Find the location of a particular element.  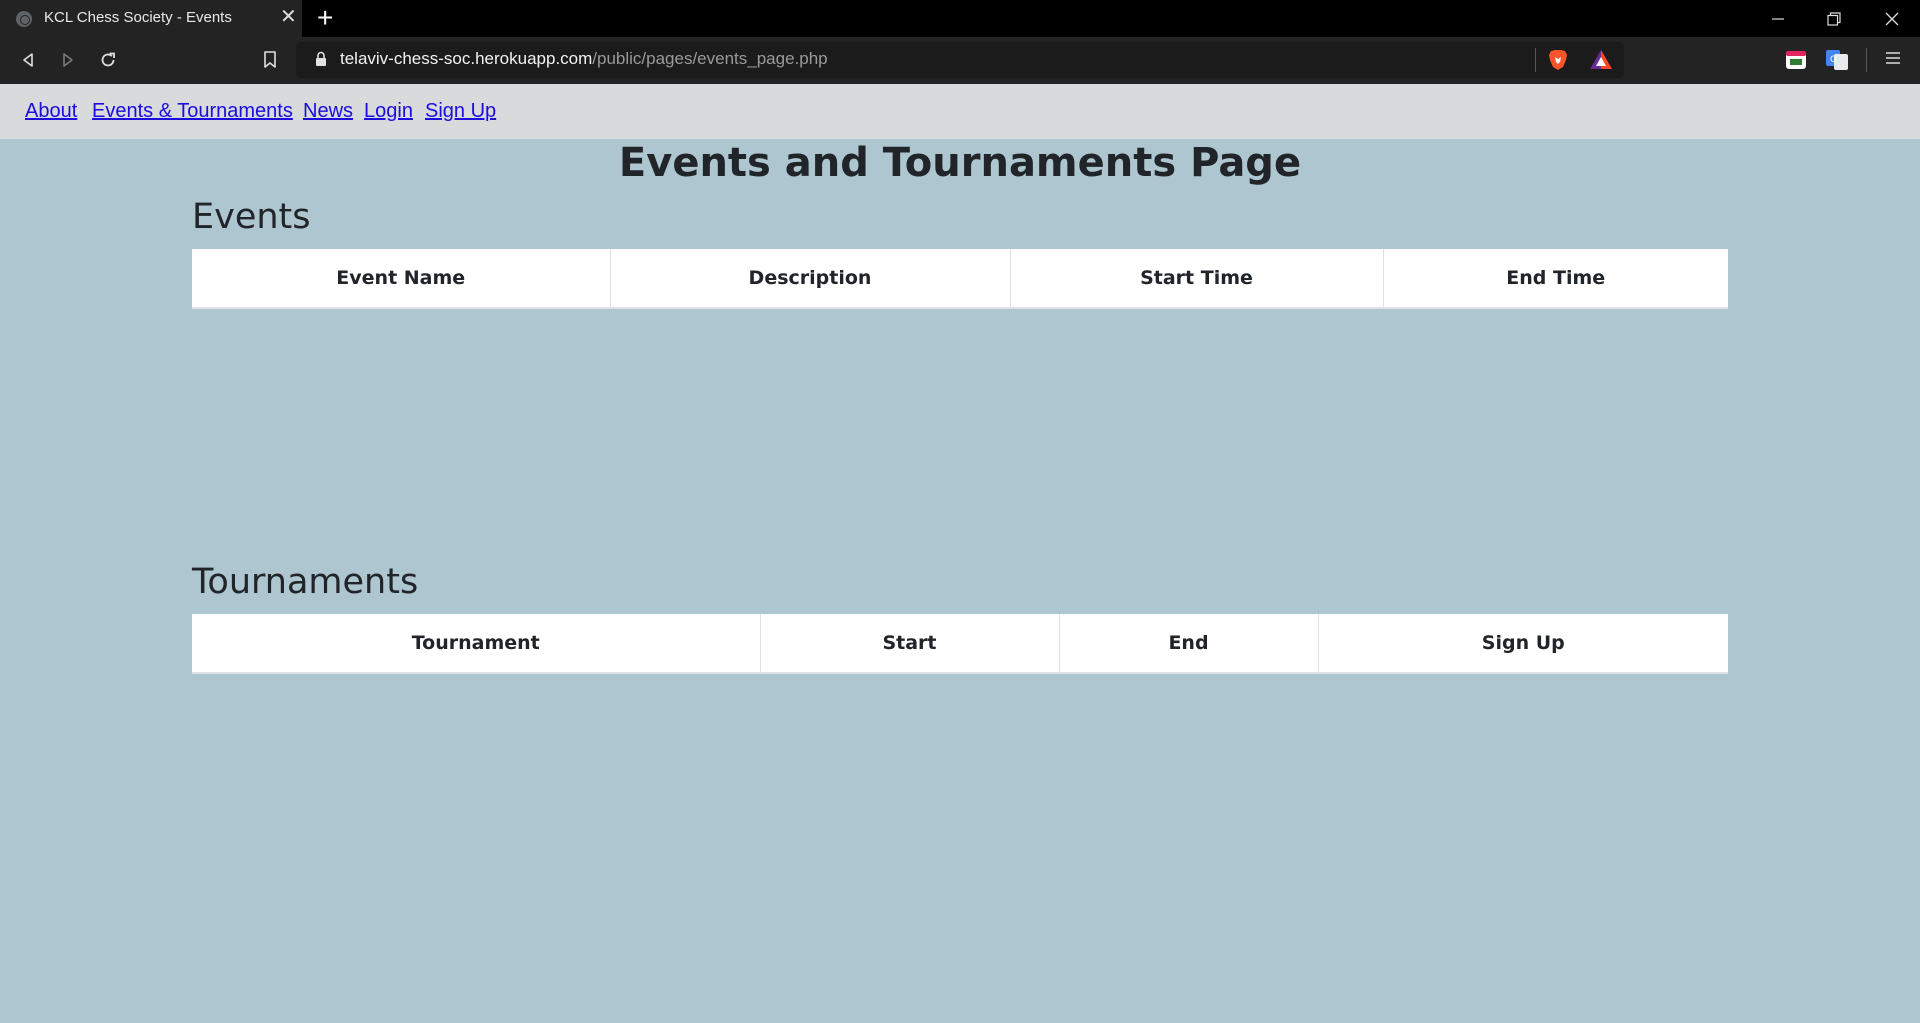

new-tab-icon: + is located at coordinates (325, 18).